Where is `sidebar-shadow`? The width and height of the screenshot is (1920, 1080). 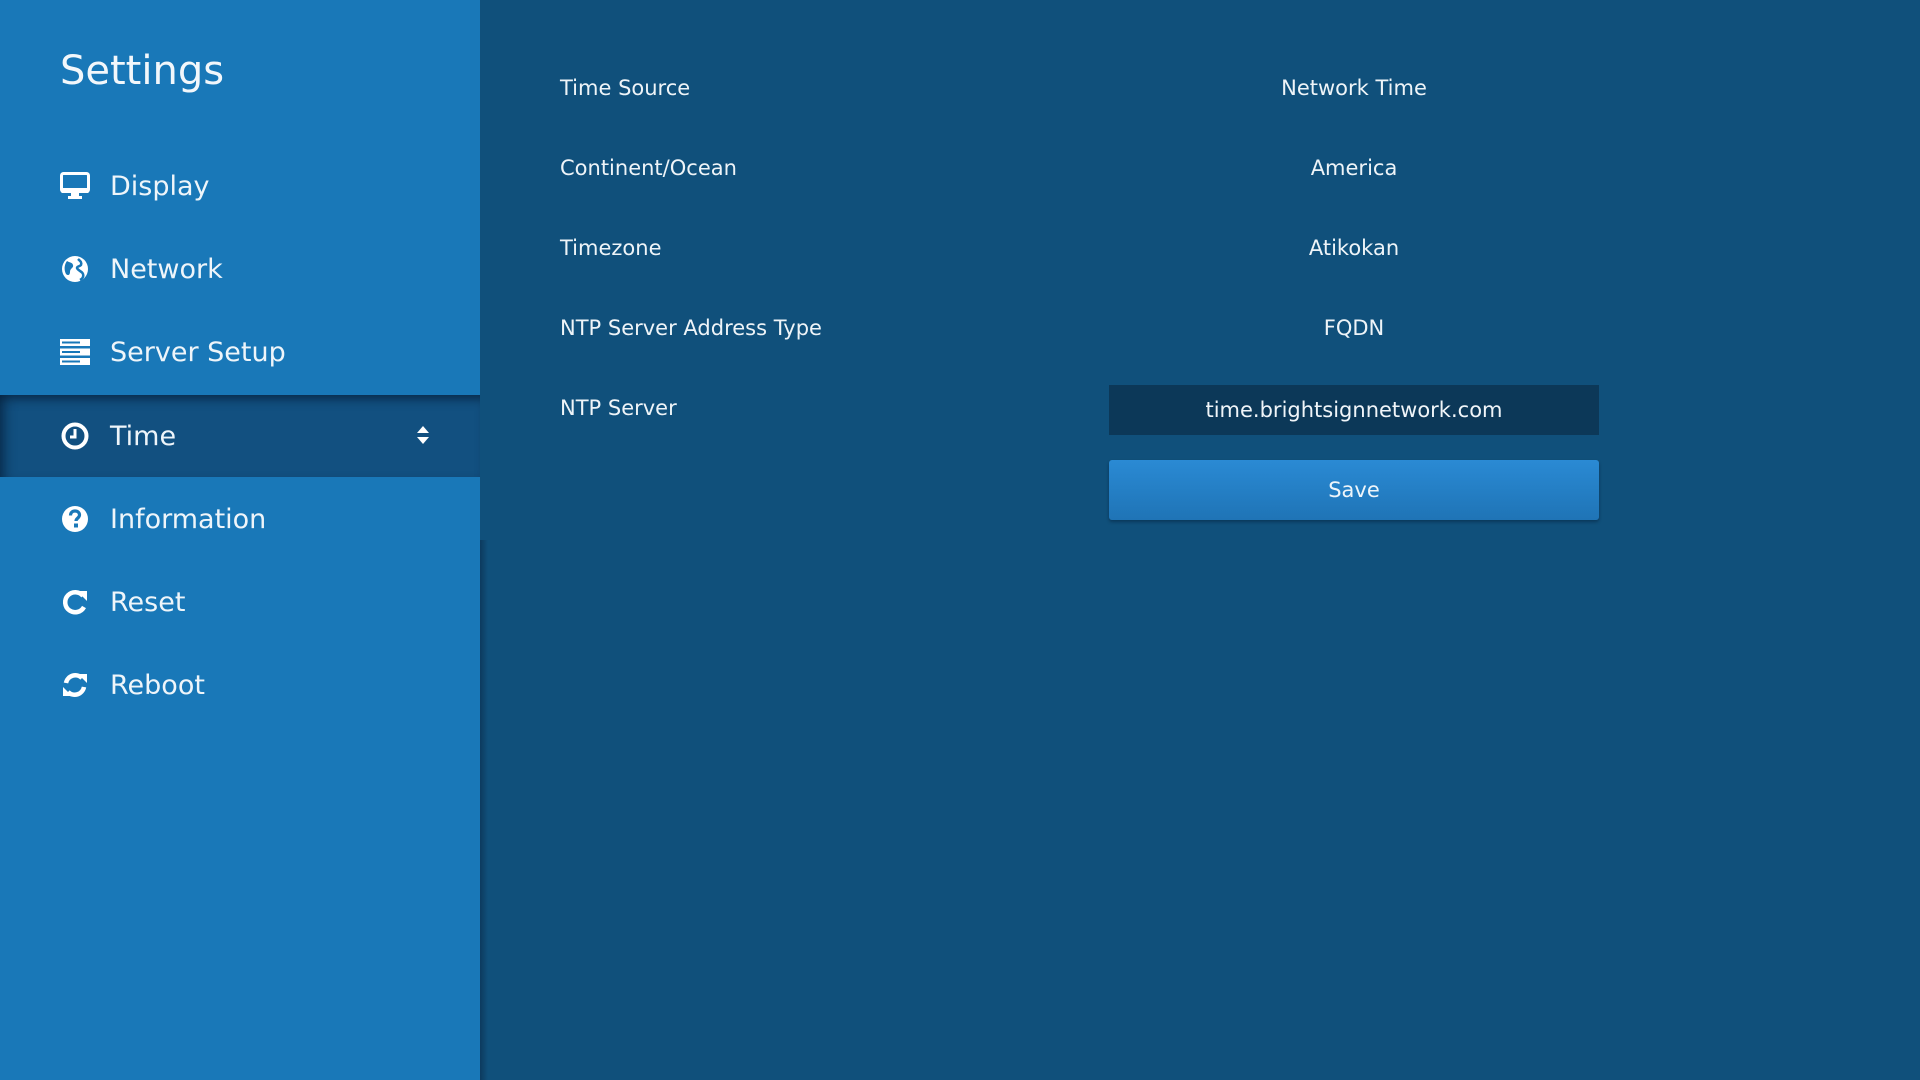 sidebar-shadow is located at coordinates (484, 810).